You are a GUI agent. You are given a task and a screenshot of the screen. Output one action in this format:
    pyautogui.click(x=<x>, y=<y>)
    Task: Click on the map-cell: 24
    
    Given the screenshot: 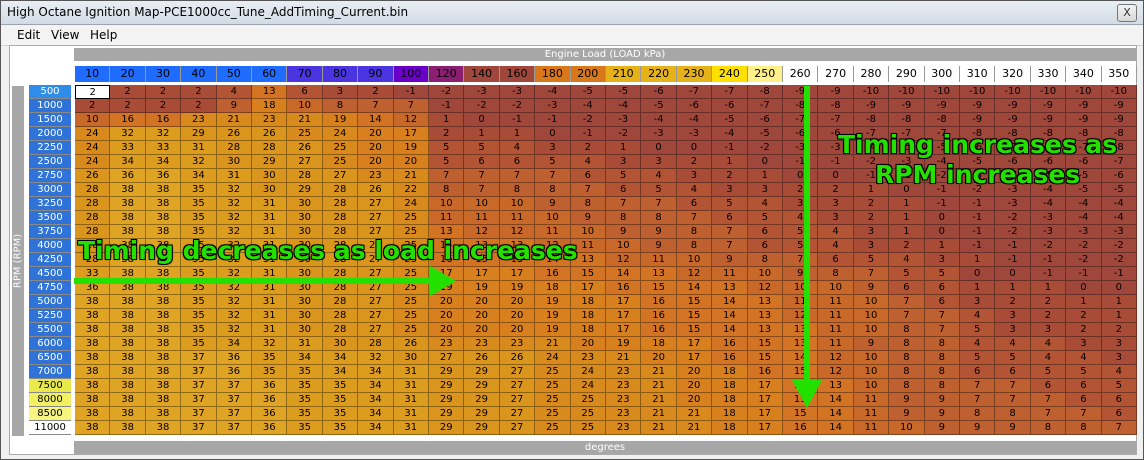 What is the action you would take?
    pyautogui.click(x=93, y=162)
    